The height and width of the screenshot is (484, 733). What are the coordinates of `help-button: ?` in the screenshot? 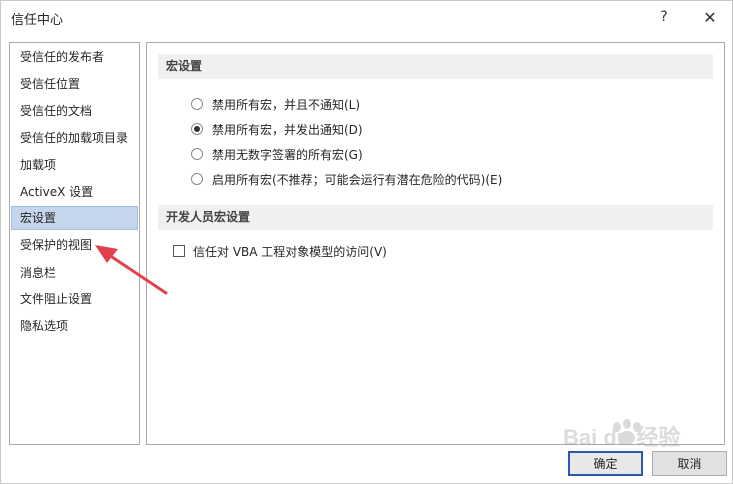 It's located at (664, 17).